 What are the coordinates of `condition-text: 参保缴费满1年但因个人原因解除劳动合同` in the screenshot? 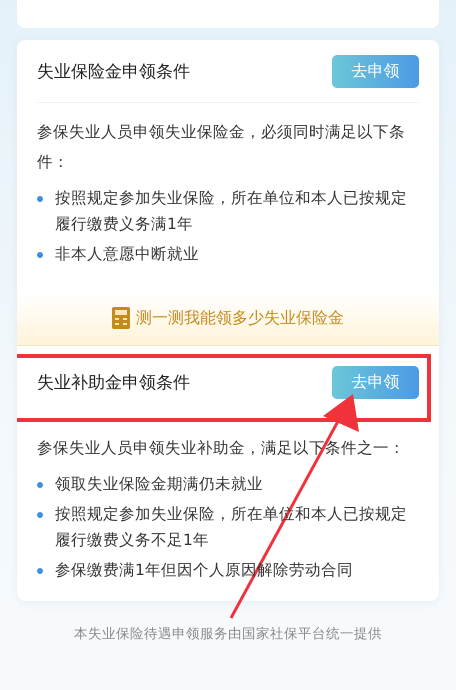 It's located at (204, 570).